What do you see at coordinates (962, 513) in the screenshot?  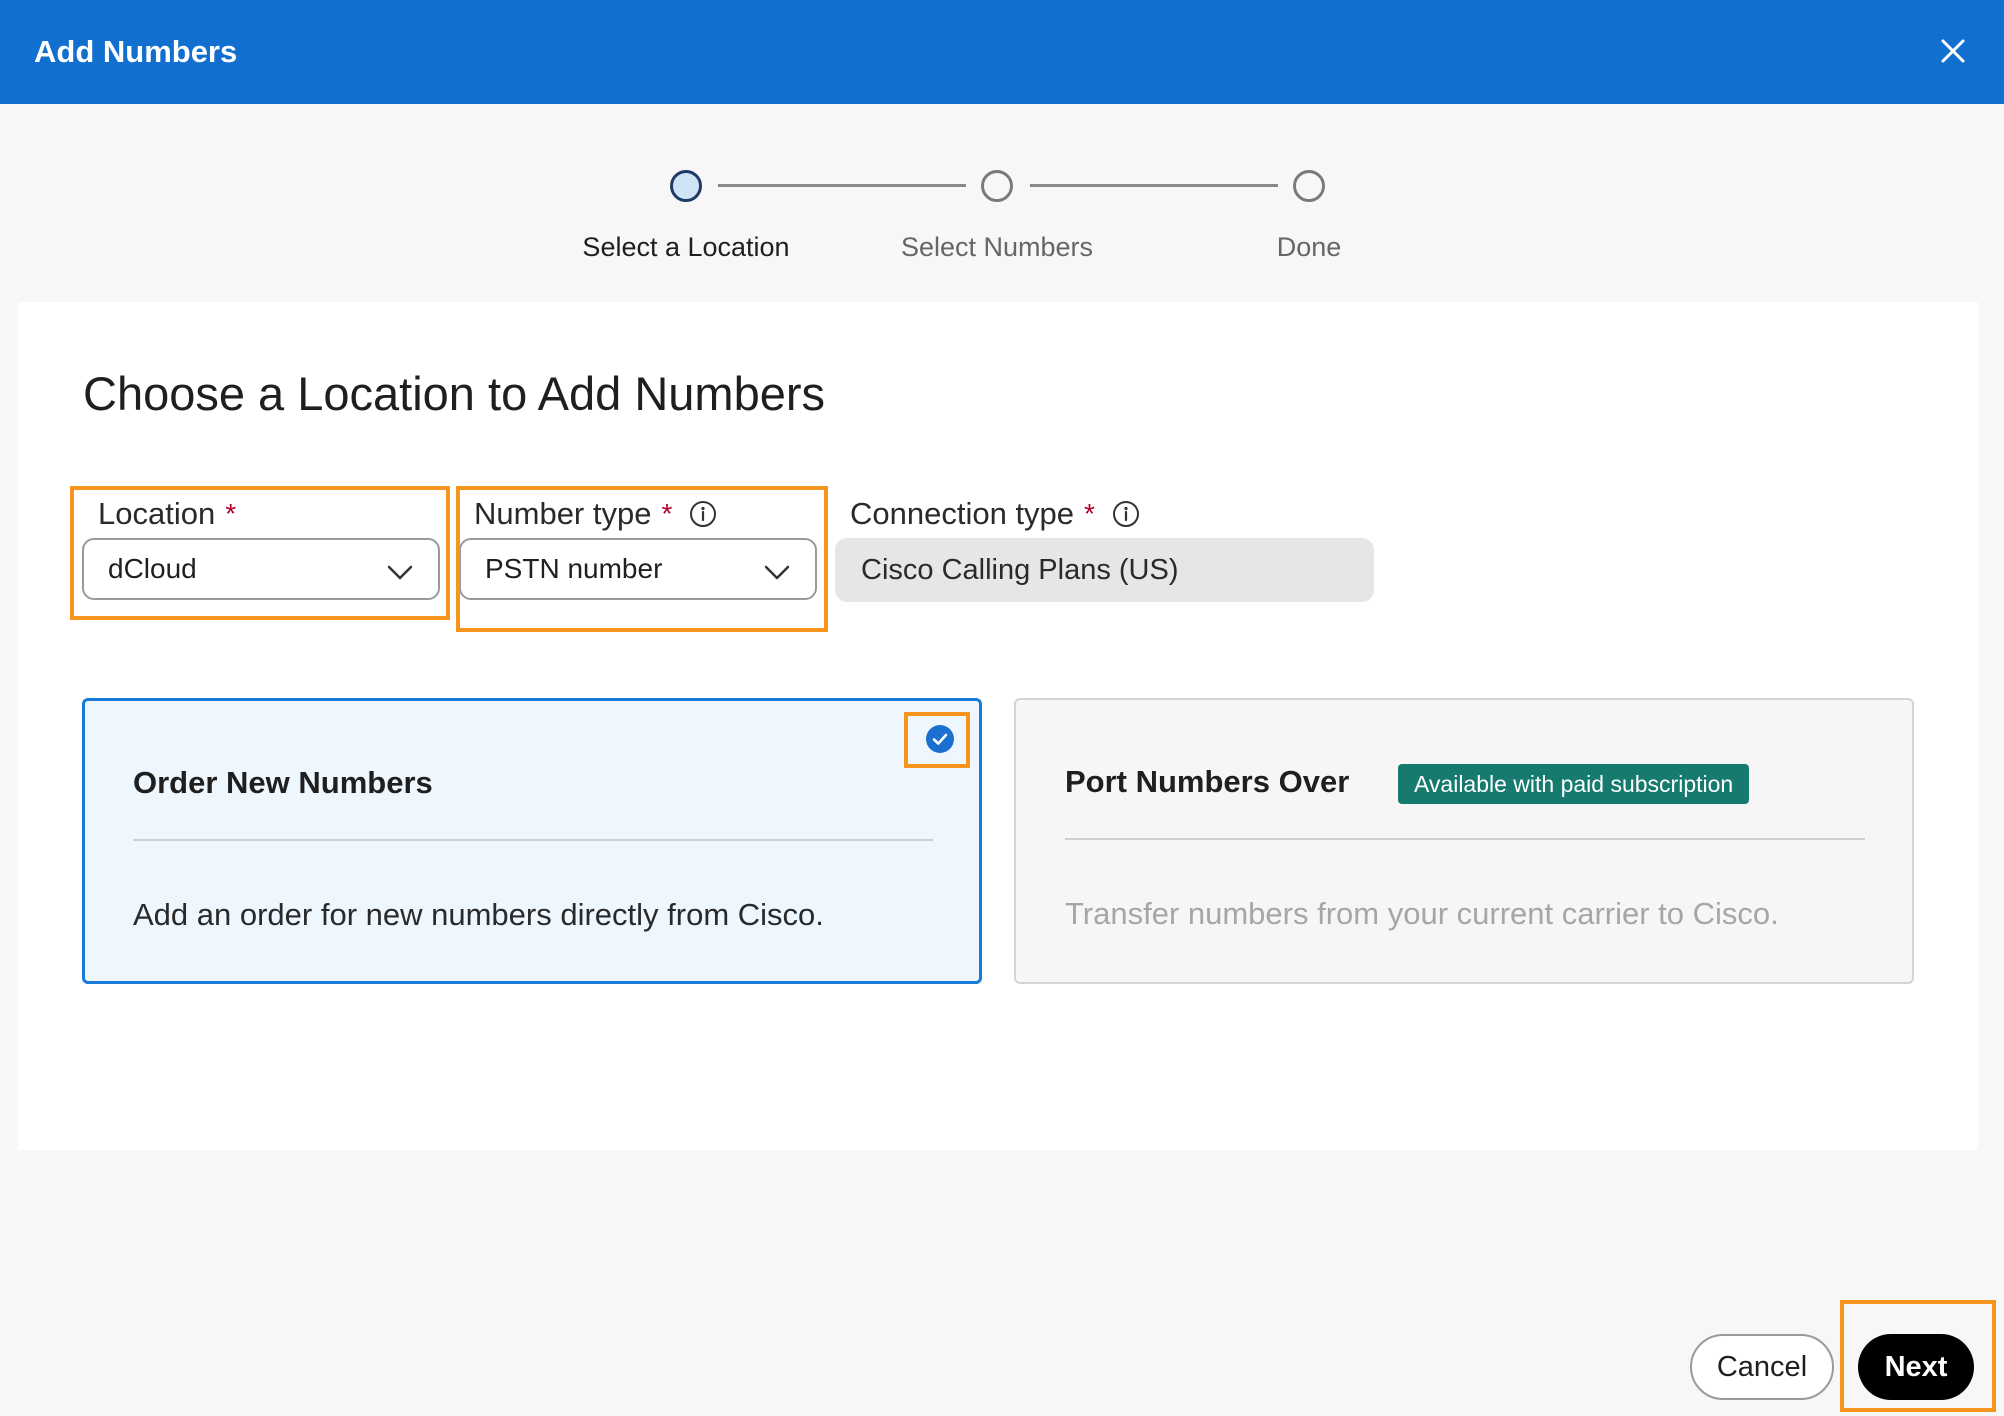 I see `connection-type-label-text: Connection type` at bounding box center [962, 513].